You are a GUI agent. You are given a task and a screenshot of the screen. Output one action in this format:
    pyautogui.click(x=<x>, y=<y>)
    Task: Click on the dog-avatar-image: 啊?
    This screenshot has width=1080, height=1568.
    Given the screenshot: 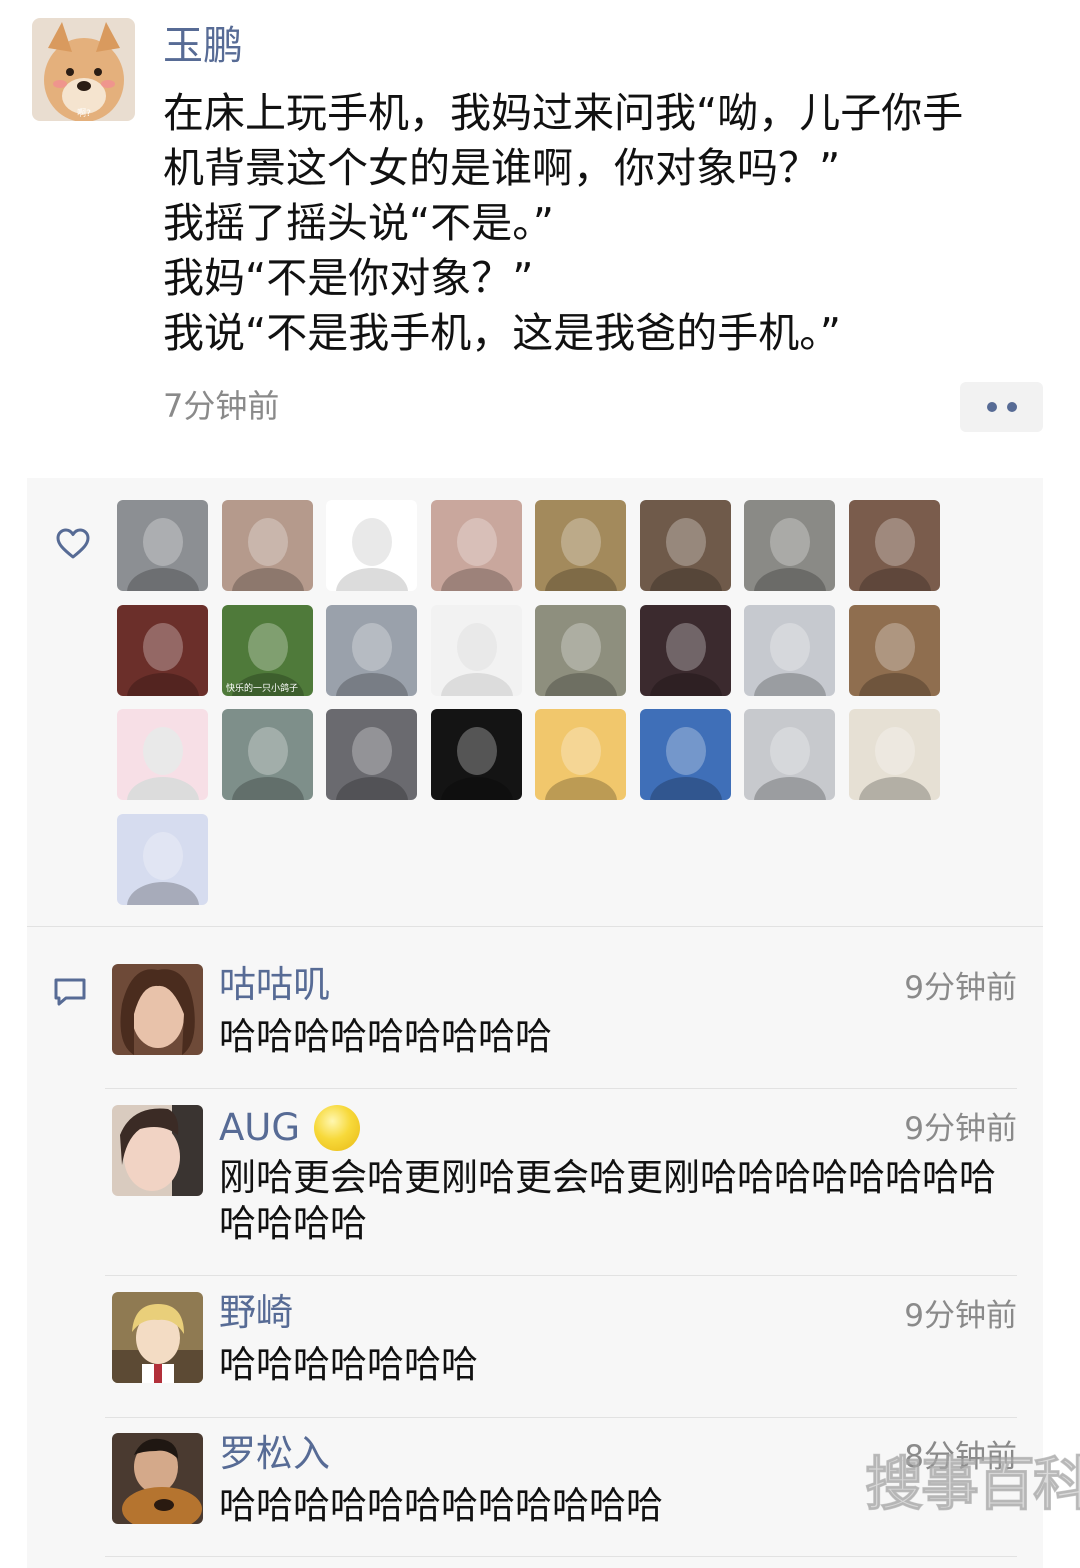 What is the action you would take?
    pyautogui.click(x=83, y=69)
    